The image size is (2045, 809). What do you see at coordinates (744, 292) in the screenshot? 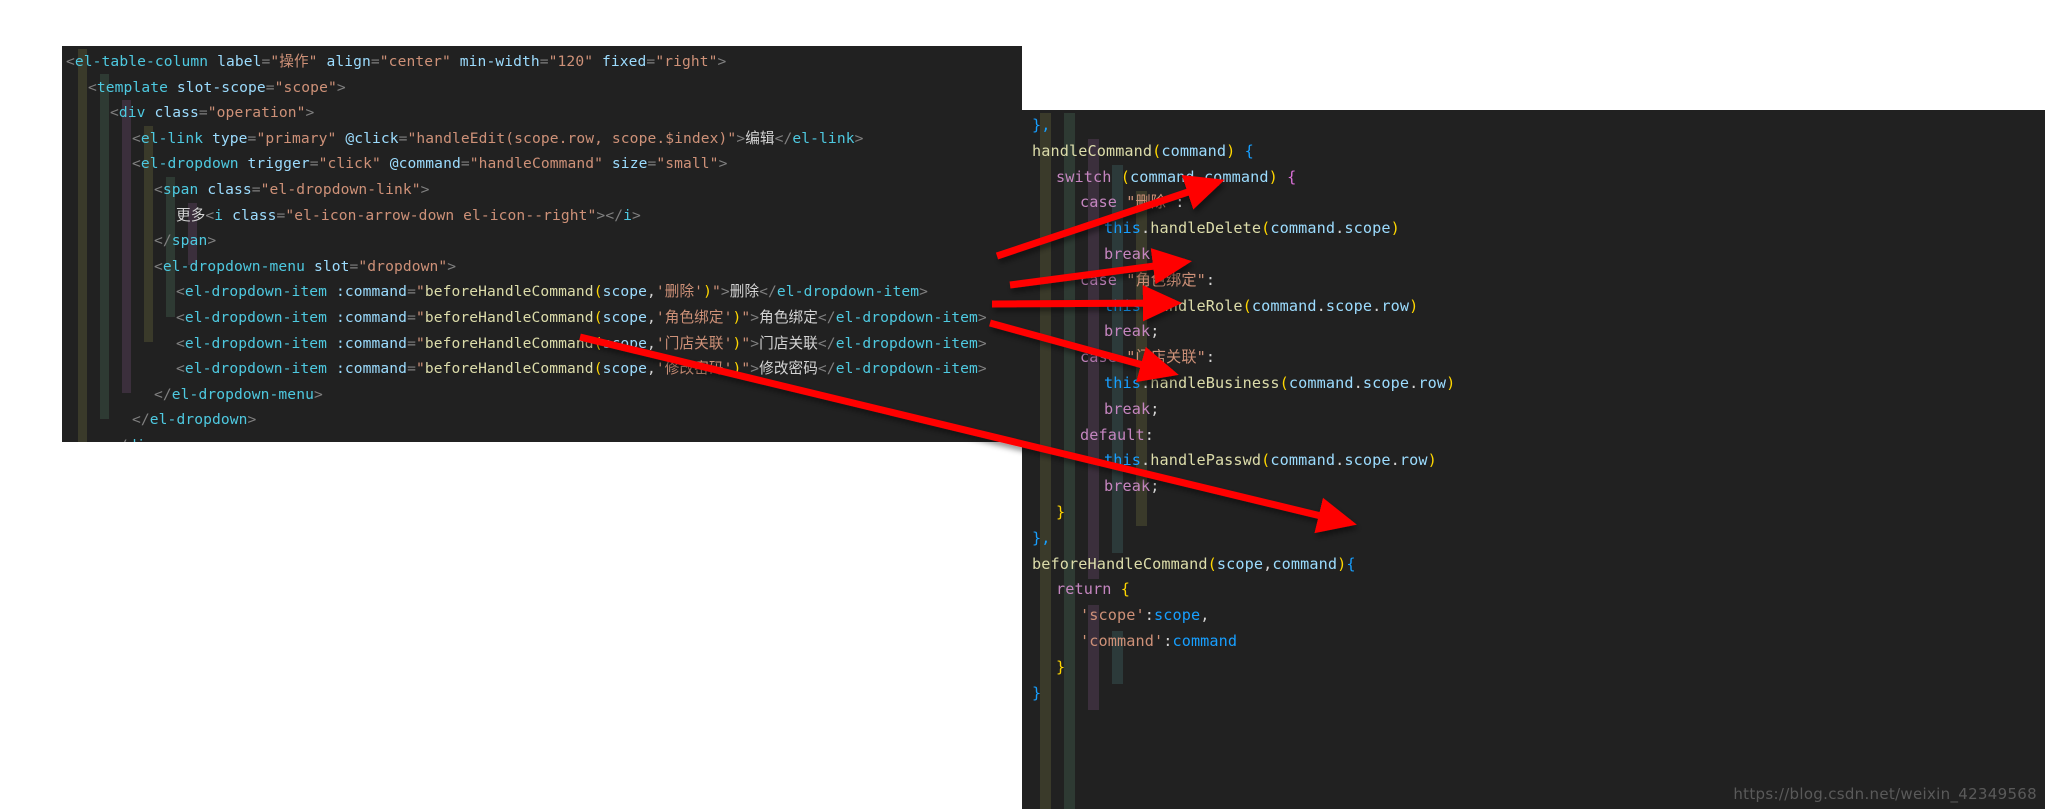
I see `code-token: 删除` at bounding box center [744, 292].